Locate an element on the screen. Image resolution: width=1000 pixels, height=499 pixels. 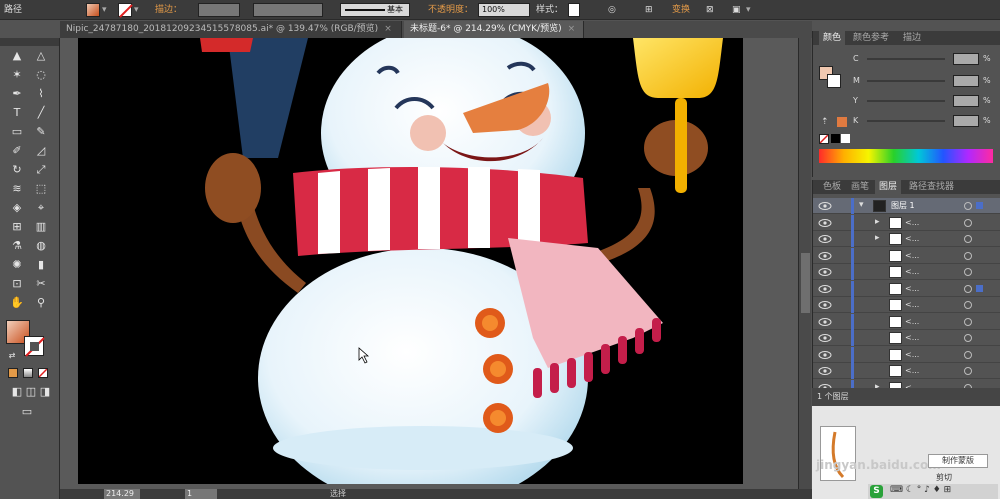
draw-inside-icon: ◨ is located at coordinates (45, 392).